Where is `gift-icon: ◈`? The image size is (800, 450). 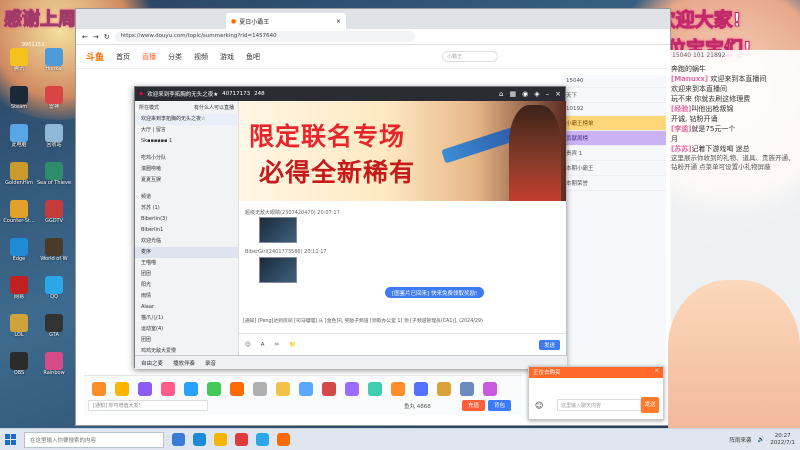
gift-icon: ◈ is located at coordinates (536, 94).